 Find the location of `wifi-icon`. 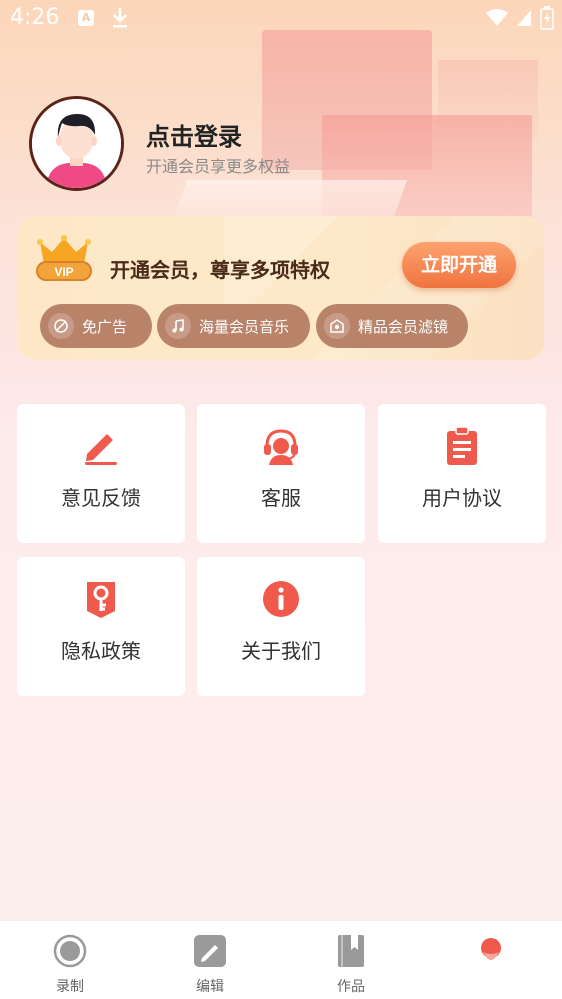

wifi-icon is located at coordinates (497, 17).